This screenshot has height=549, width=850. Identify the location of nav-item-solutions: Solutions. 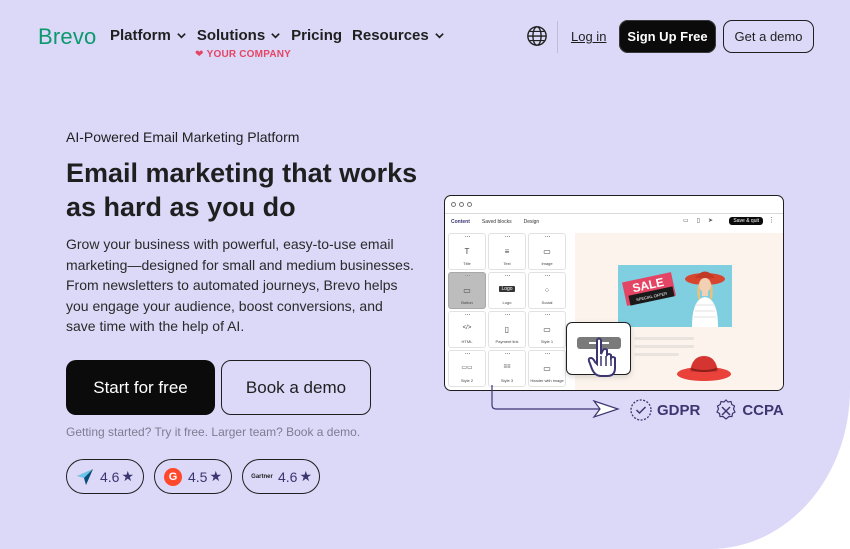
(239, 35).